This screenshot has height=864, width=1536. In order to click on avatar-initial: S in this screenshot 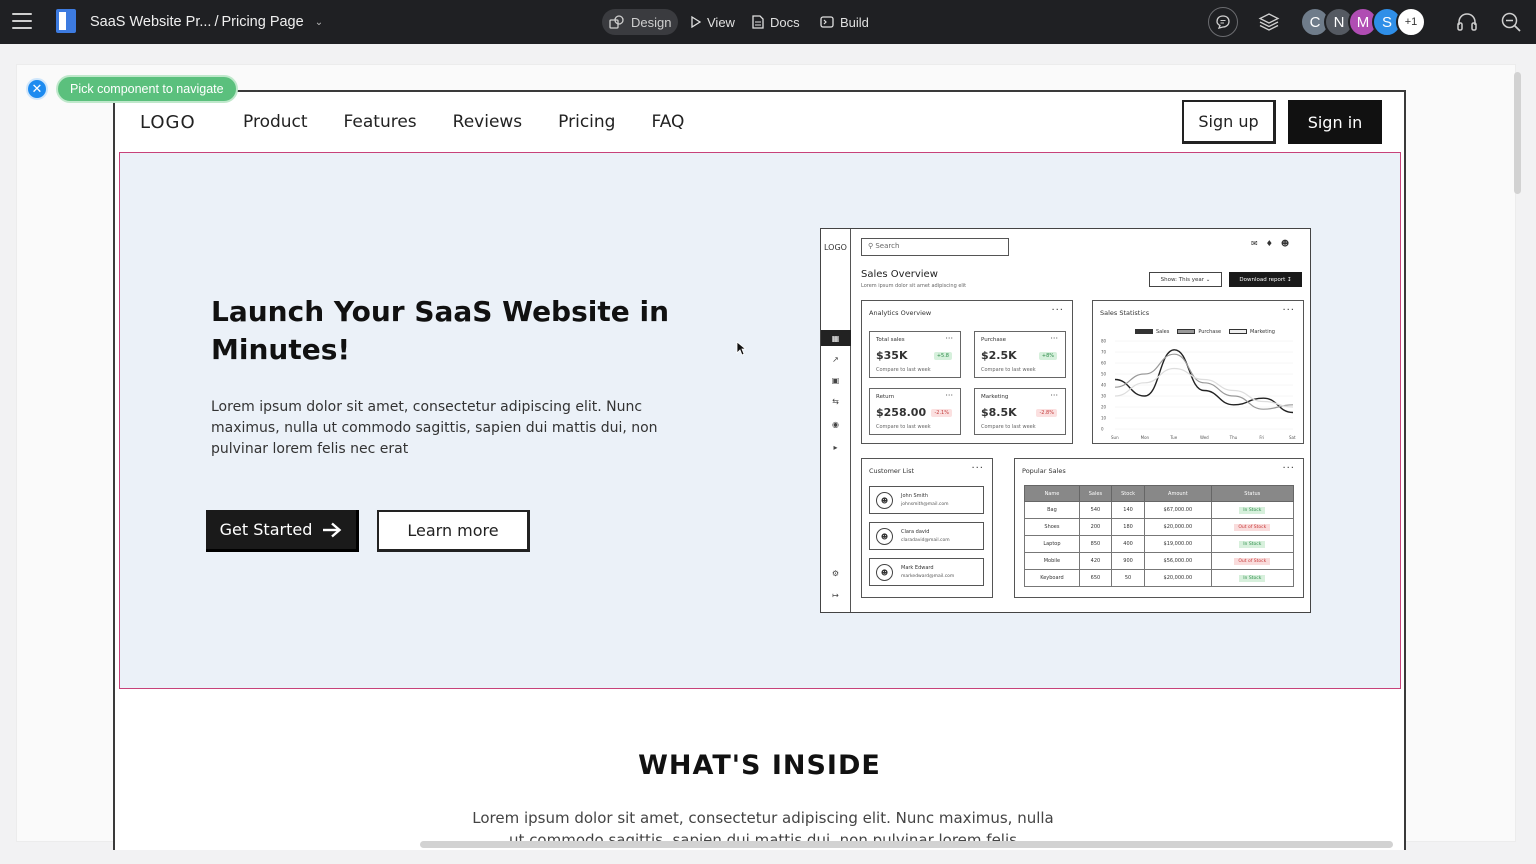, I will do `click(1386, 22)`.